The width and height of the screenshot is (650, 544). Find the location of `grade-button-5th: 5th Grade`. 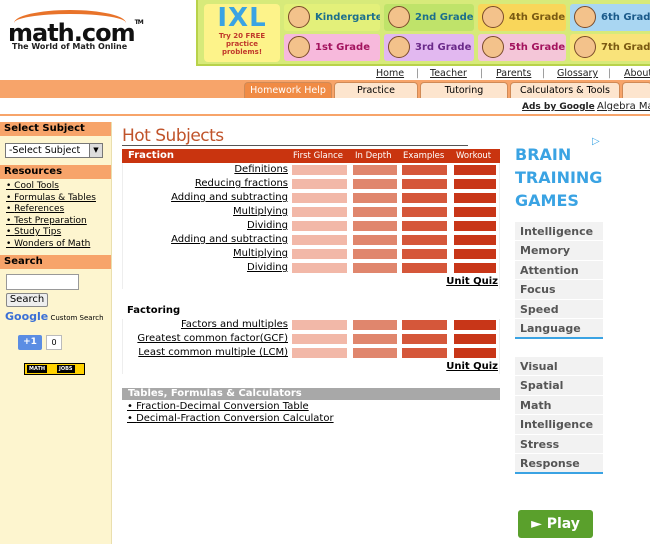

grade-button-5th: 5th Grade is located at coordinates (522, 47).